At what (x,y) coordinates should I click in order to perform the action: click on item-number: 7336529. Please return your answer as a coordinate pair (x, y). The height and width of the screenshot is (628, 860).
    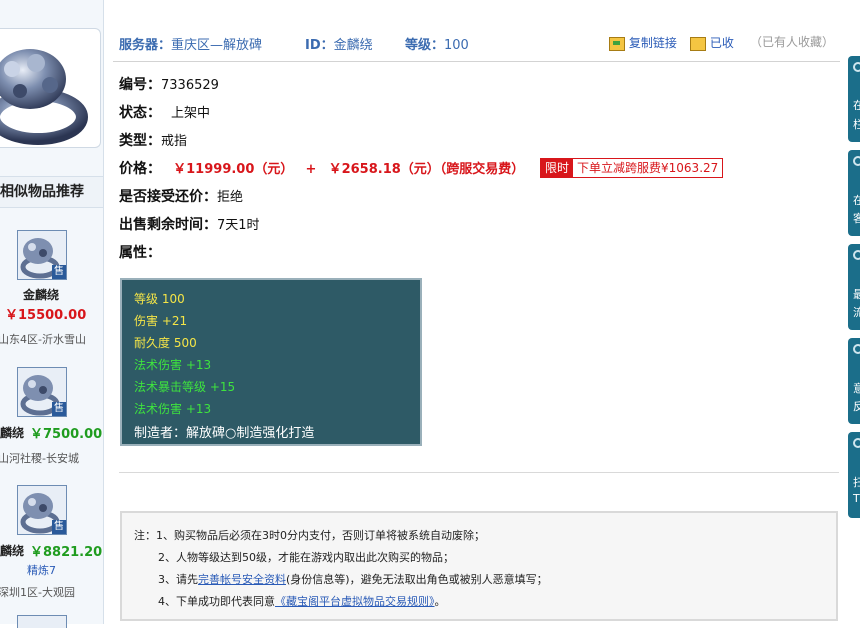
    Looking at the image, I should click on (190, 85).